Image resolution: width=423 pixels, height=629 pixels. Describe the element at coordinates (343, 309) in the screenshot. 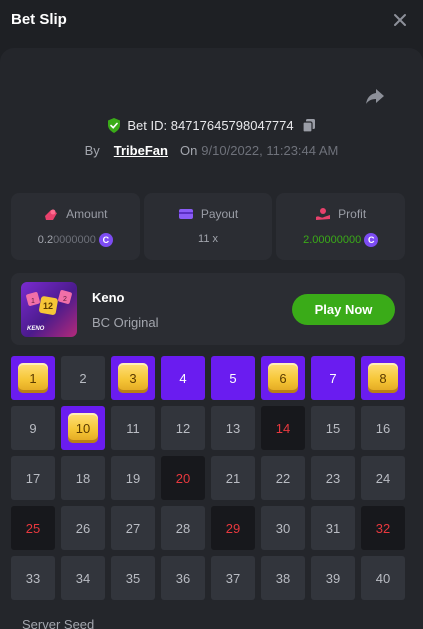

I see `play-now-button: Play Now` at that location.